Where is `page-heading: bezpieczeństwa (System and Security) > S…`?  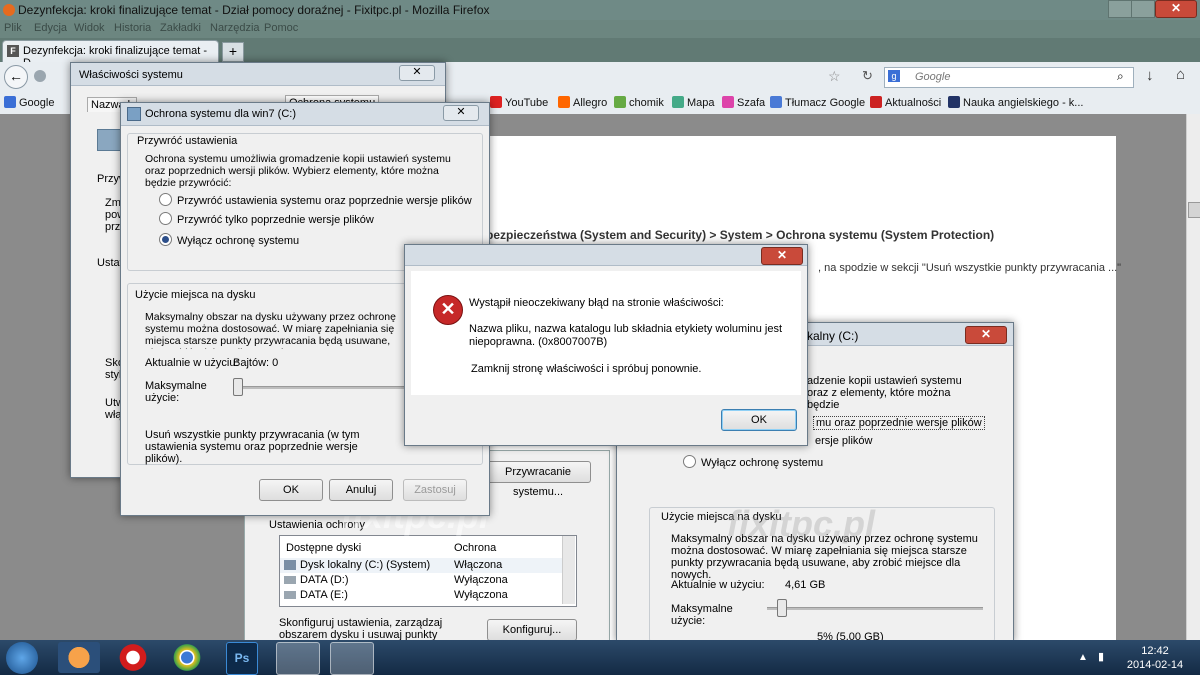
page-heading: bezpieczeństwa (System and Security) > S… is located at coordinates (740, 235).